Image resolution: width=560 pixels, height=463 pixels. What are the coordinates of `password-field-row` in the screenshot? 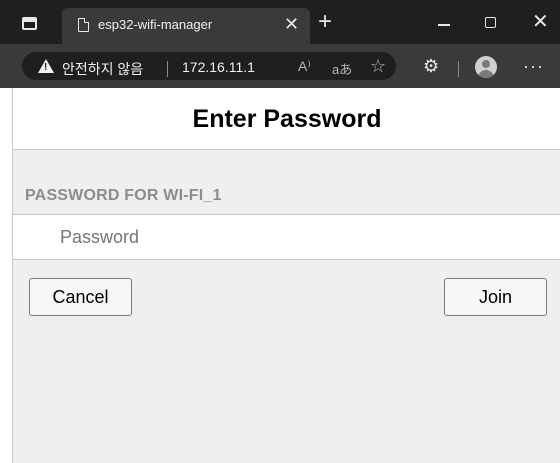 It's located at (286, 237).